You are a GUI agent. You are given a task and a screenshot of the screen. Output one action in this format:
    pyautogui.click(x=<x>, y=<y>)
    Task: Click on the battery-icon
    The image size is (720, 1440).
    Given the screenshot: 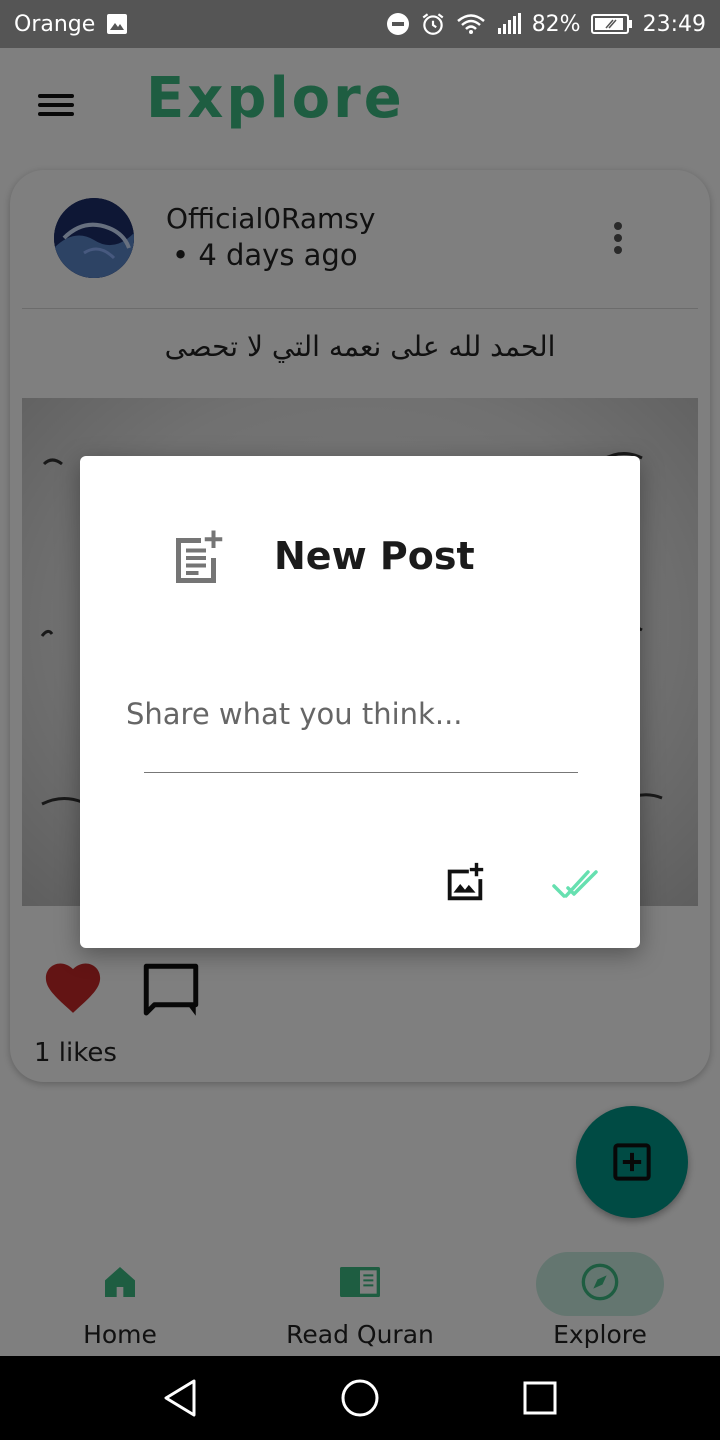 What is the action you would take?
    pyautogui.click(x=611, y=24)
    